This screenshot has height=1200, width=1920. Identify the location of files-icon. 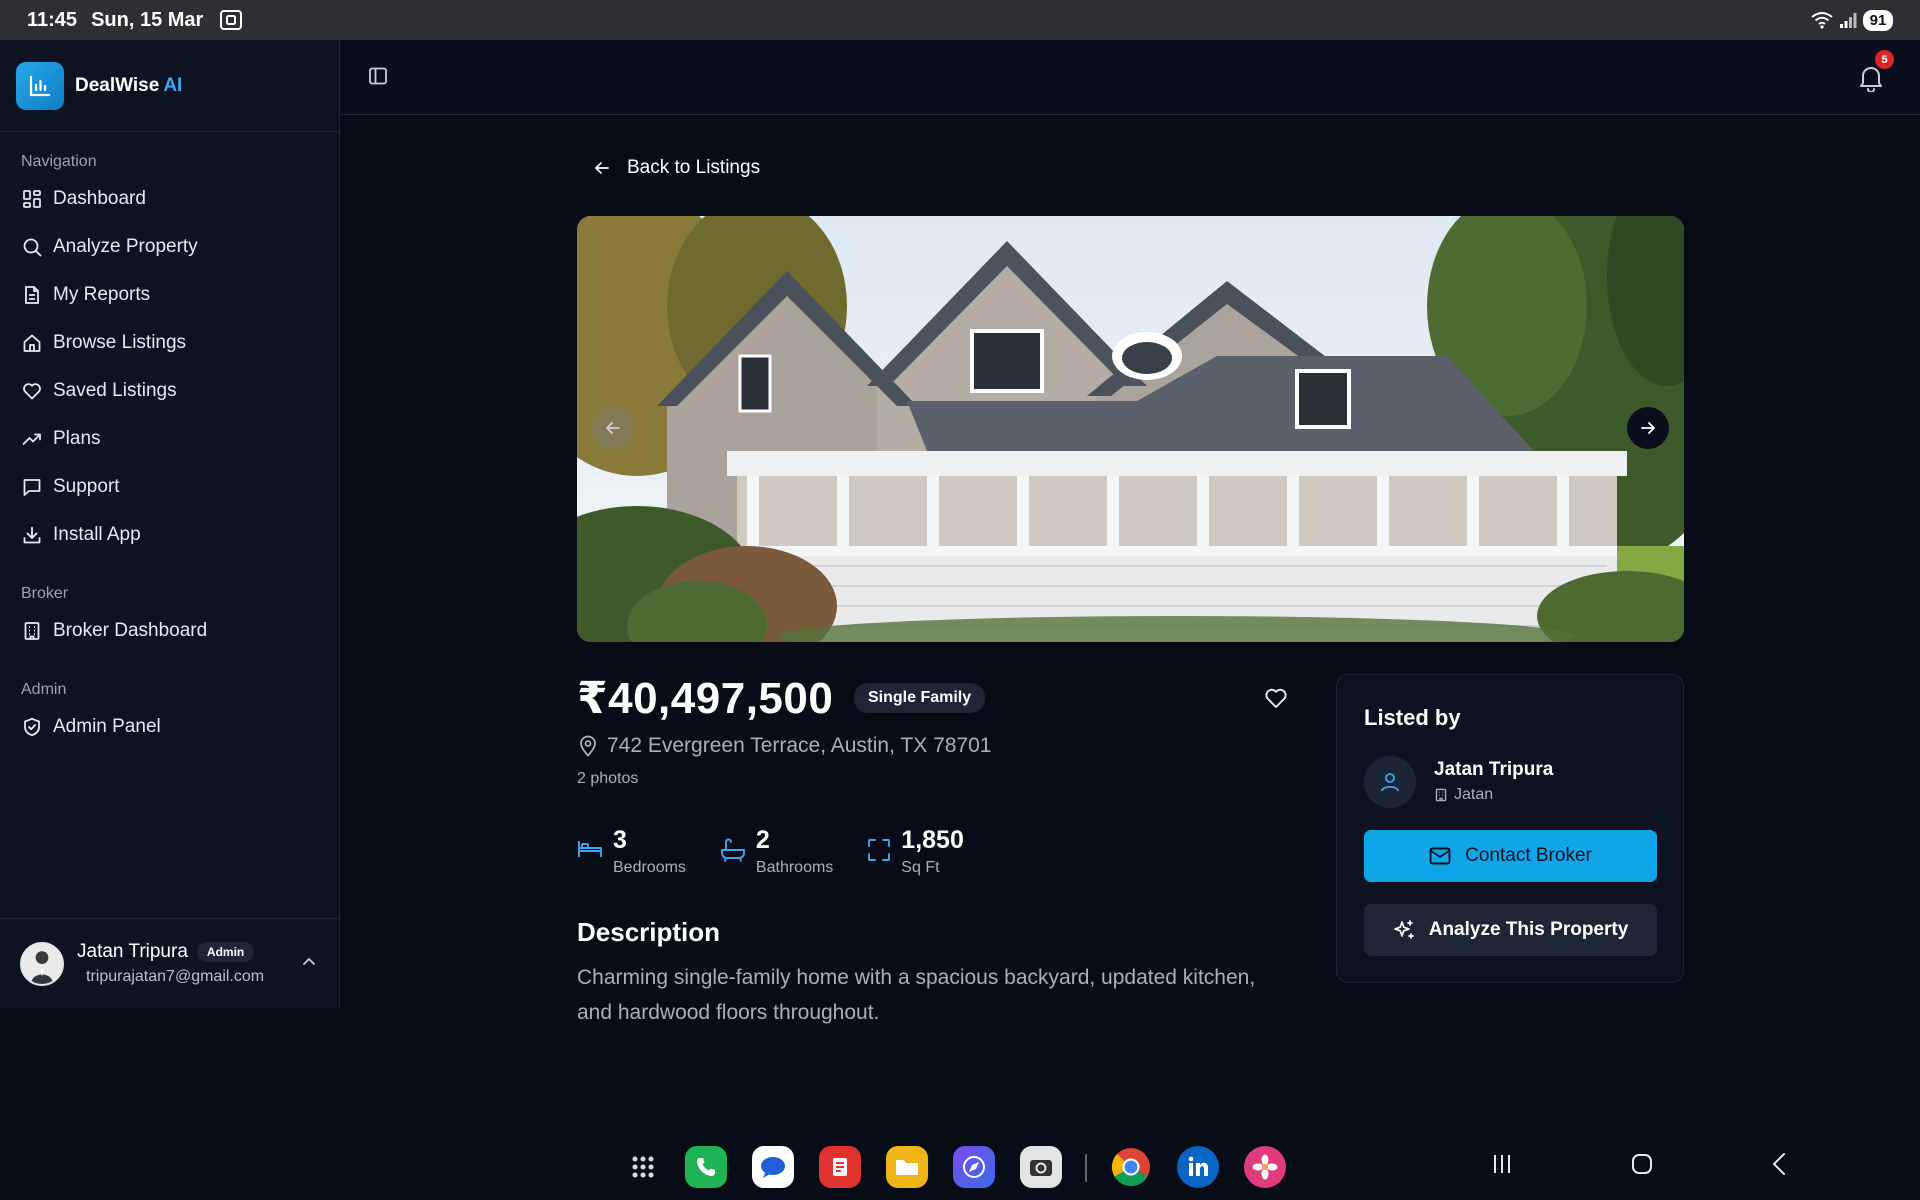
(907, 1167).